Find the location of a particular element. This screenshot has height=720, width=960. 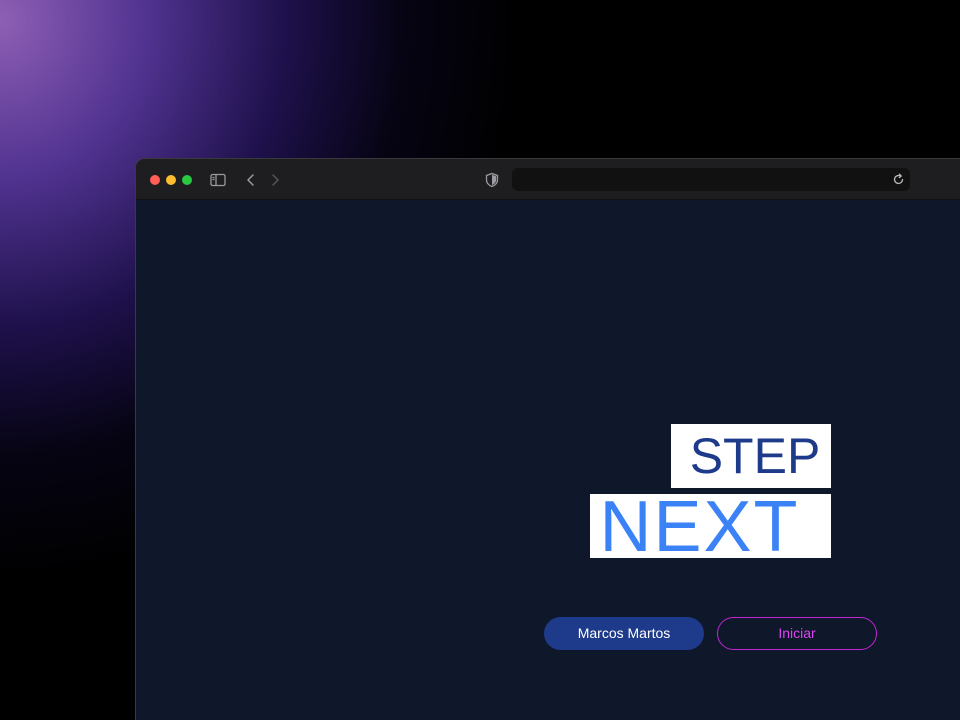

close-window-button is located at coordinates (155, 180).